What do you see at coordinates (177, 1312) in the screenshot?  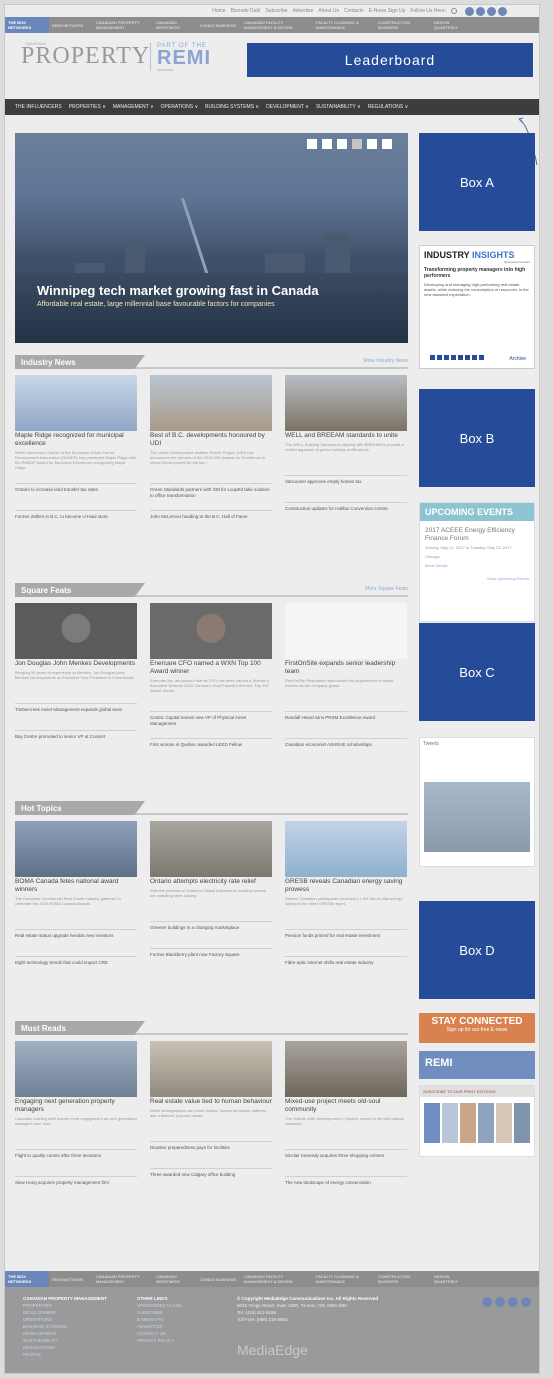 I see `footer-link: SUBSCRIBE` at bounding box center [177, 1312].